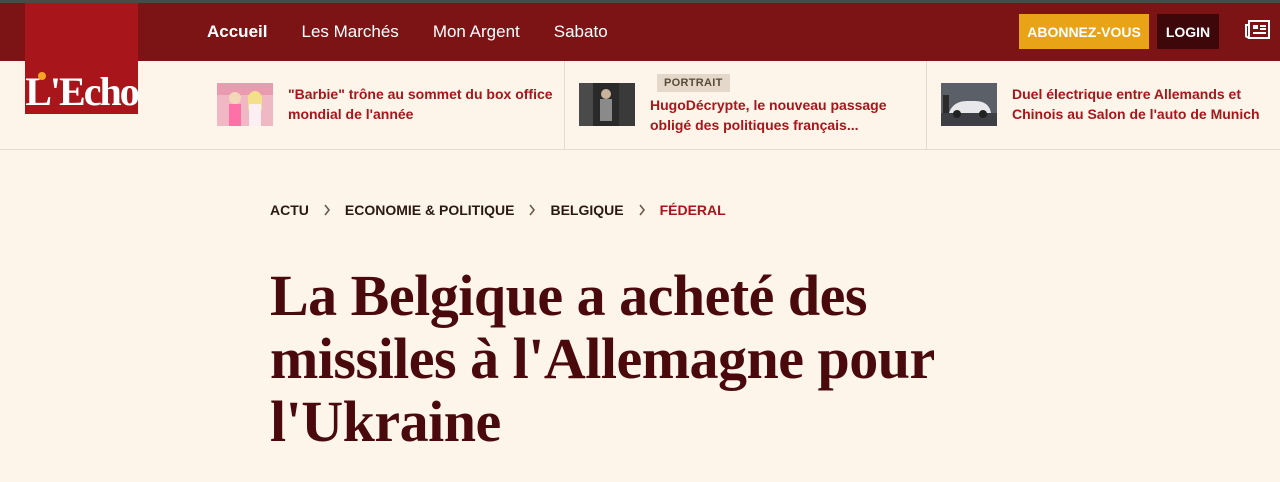  I want to click on nav-item-les-marches: Les Marchés, so click(349, 32).